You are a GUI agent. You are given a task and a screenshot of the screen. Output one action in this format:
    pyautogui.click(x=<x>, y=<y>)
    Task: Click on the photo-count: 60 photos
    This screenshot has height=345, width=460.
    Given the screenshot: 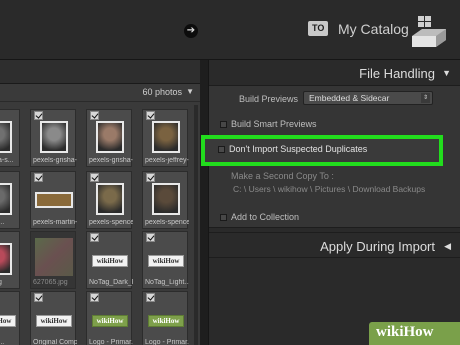 What is the action you would take?
    pyautogui.click(x=162, y=92)
    